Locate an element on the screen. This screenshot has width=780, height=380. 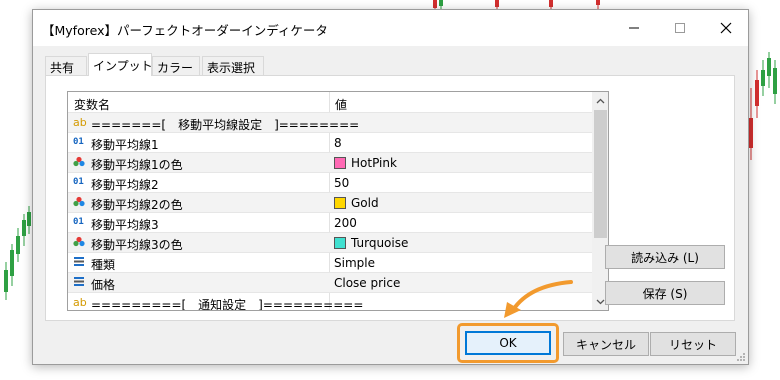
chevron-up-icon is located at coordinates (600, 100).